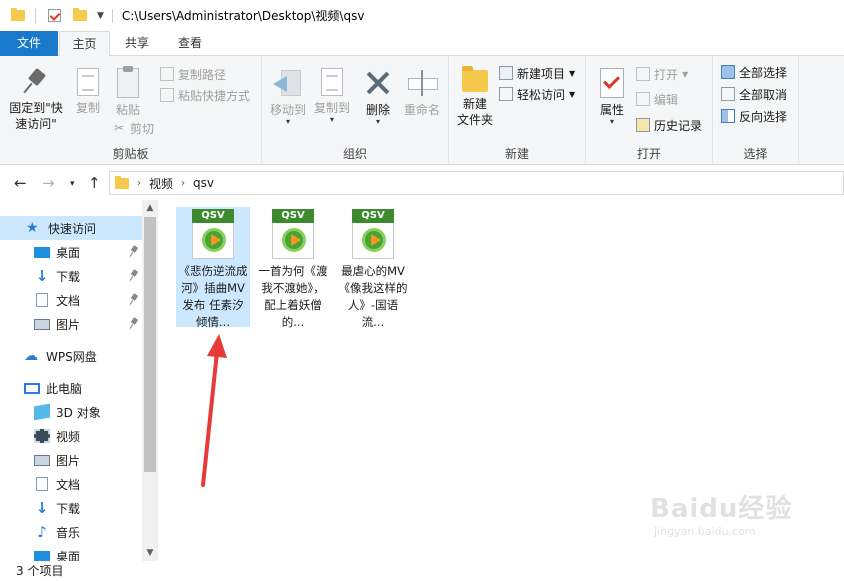 The image size is (844, 581). What do you see at coordinates (137, 43) in the screenshot?
I see `tab-share: 共享` at bounding box center [137, 43].